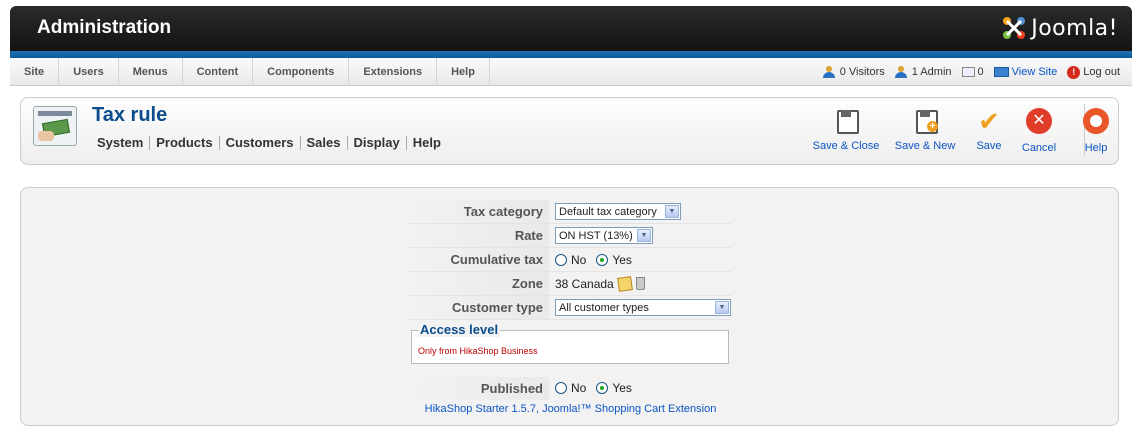 The height and width of the screenshot is (434, 1136). I want to click on menu-components: Components, so click(301, 71).